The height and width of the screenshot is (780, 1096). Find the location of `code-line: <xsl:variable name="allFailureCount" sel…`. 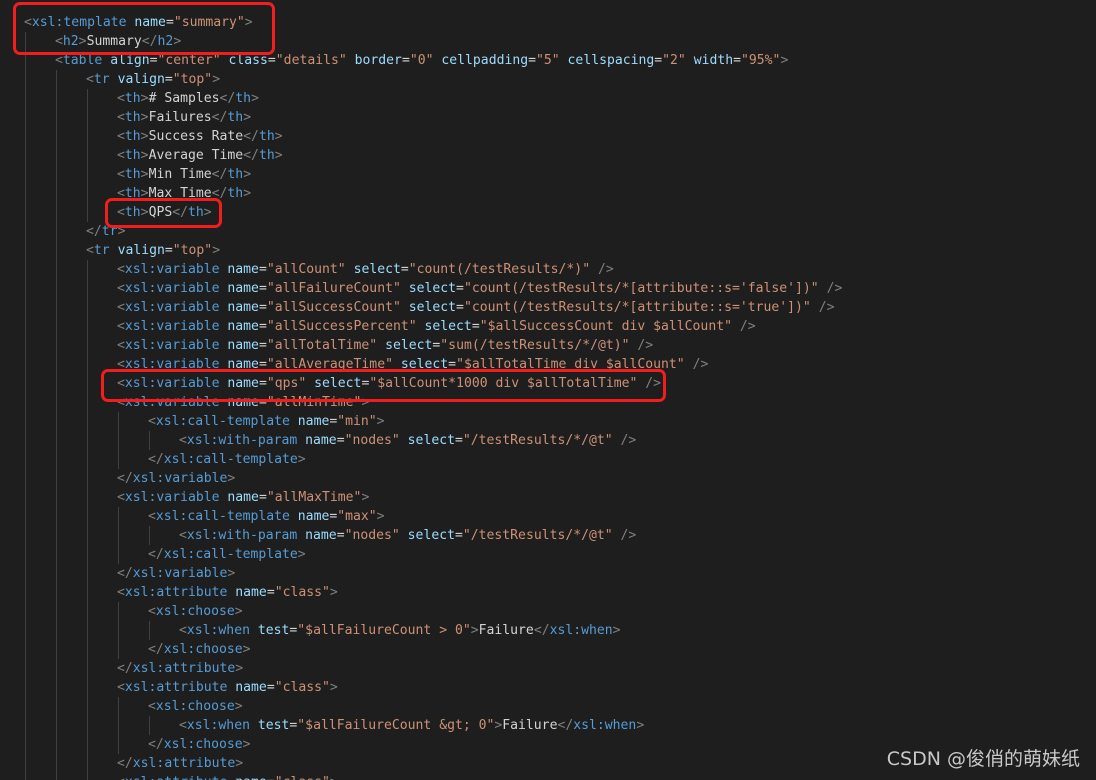

code-line: <xsl:variable name="allFailureCount" sel… is located at coordinates (479, 288).